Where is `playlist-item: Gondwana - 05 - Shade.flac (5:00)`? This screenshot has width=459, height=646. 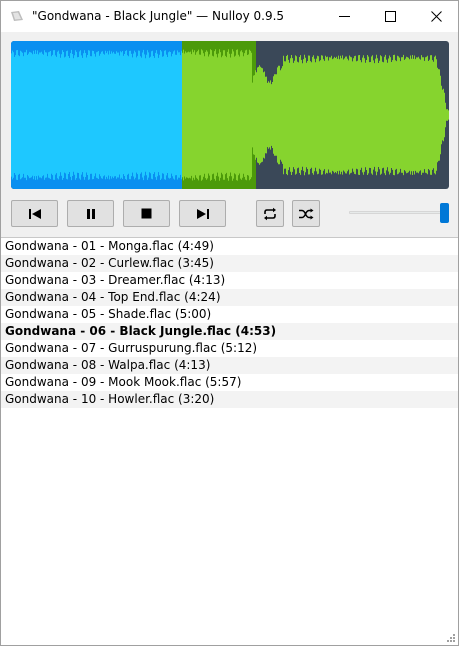 playlist-item: Gondwana - 05 - Shade.flac (5:00) is located at coordinates (229, 314).